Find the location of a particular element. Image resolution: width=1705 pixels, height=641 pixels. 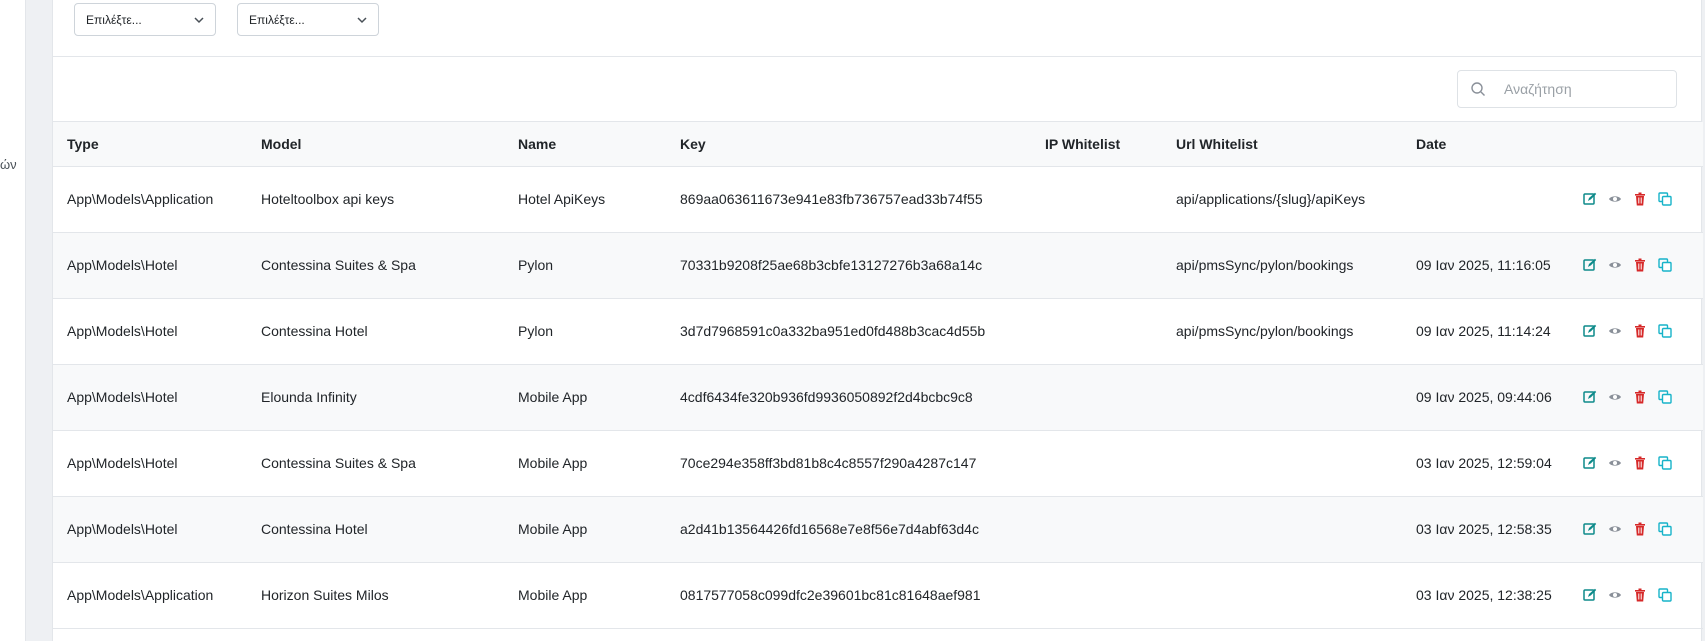

table-toolbar is located at coordinates (877, 89).